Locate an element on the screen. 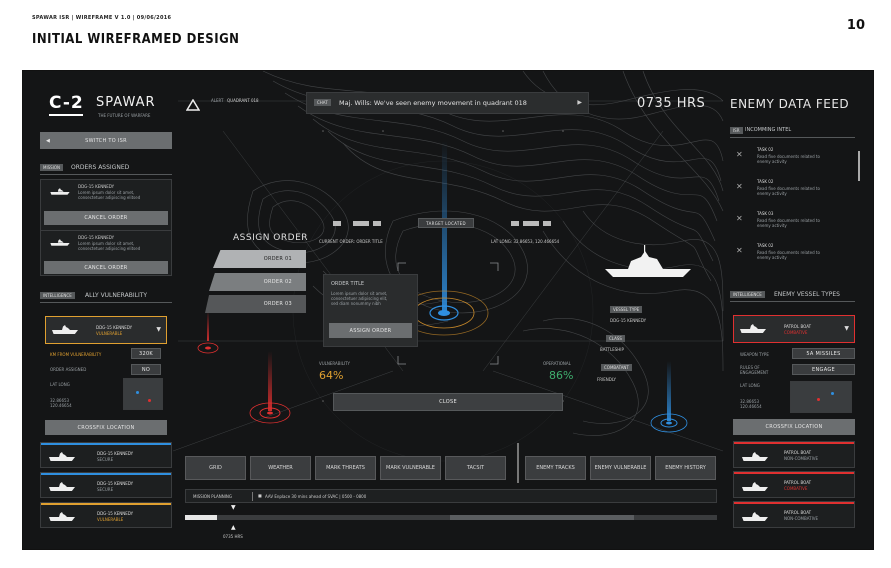 Image resolution: width=891 pixels, height=568 pixels. ally-minimap is located at coordinates (143, 394).